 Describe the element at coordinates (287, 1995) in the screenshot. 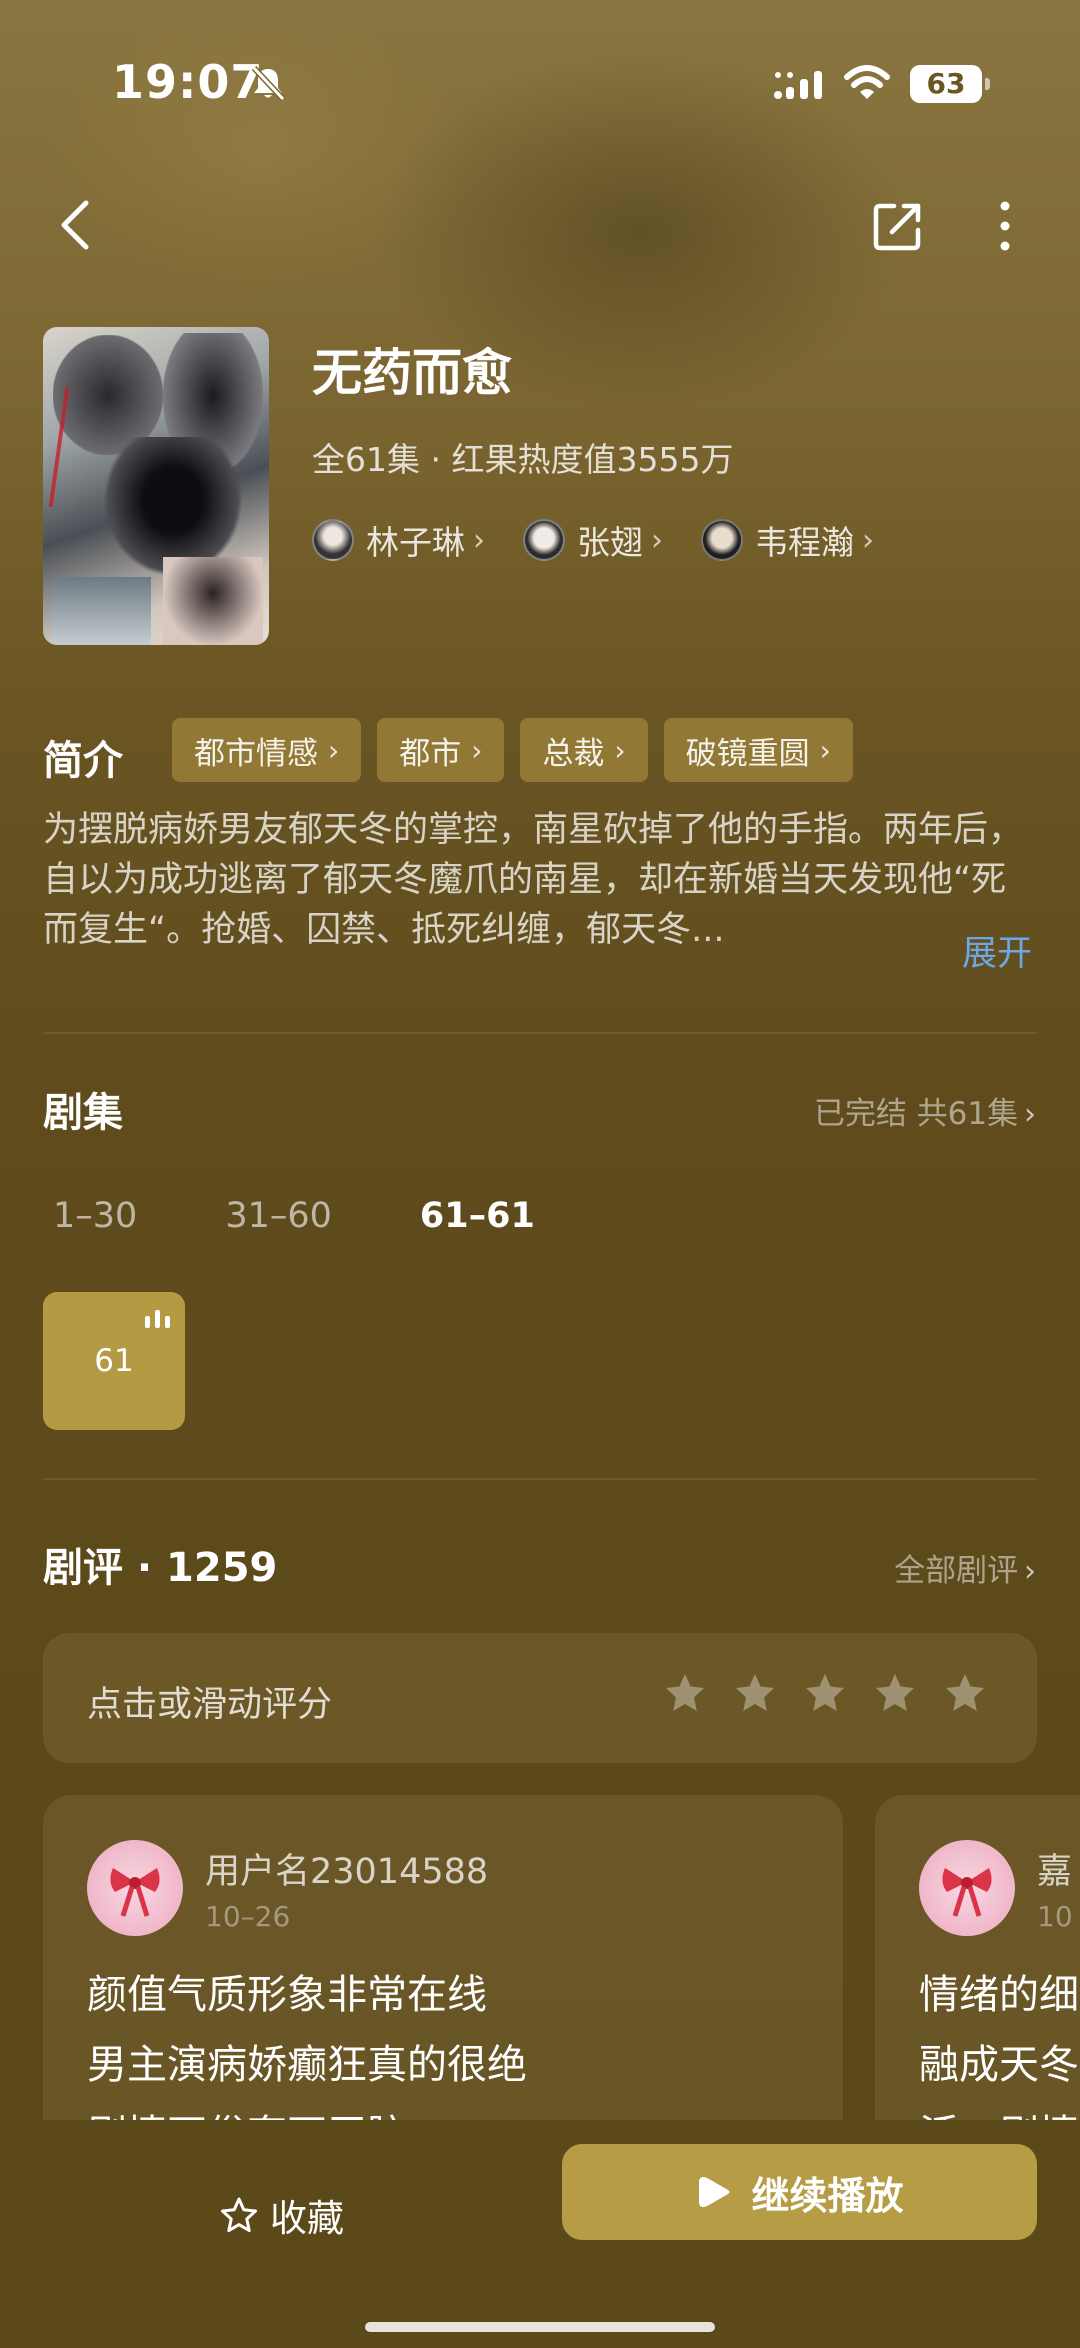

I see `review-line: 颜值气质形象非常在线` at that location.